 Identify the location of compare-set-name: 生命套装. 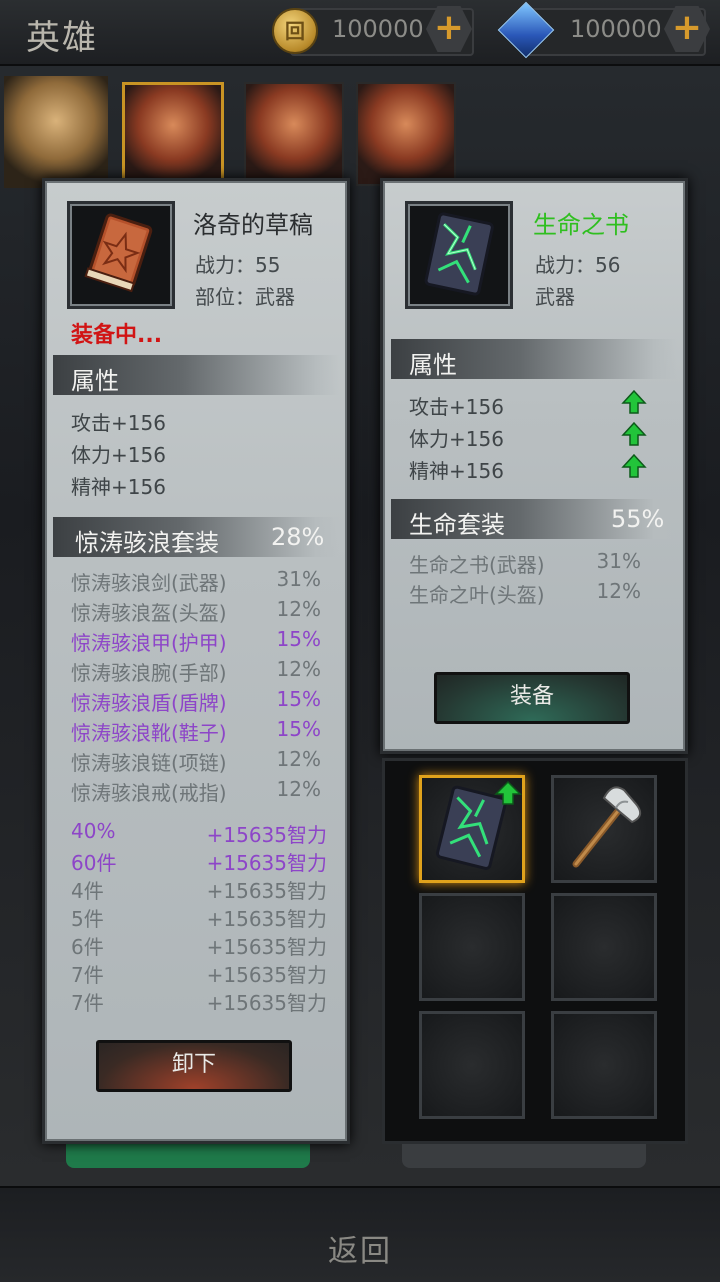
(457, 525).